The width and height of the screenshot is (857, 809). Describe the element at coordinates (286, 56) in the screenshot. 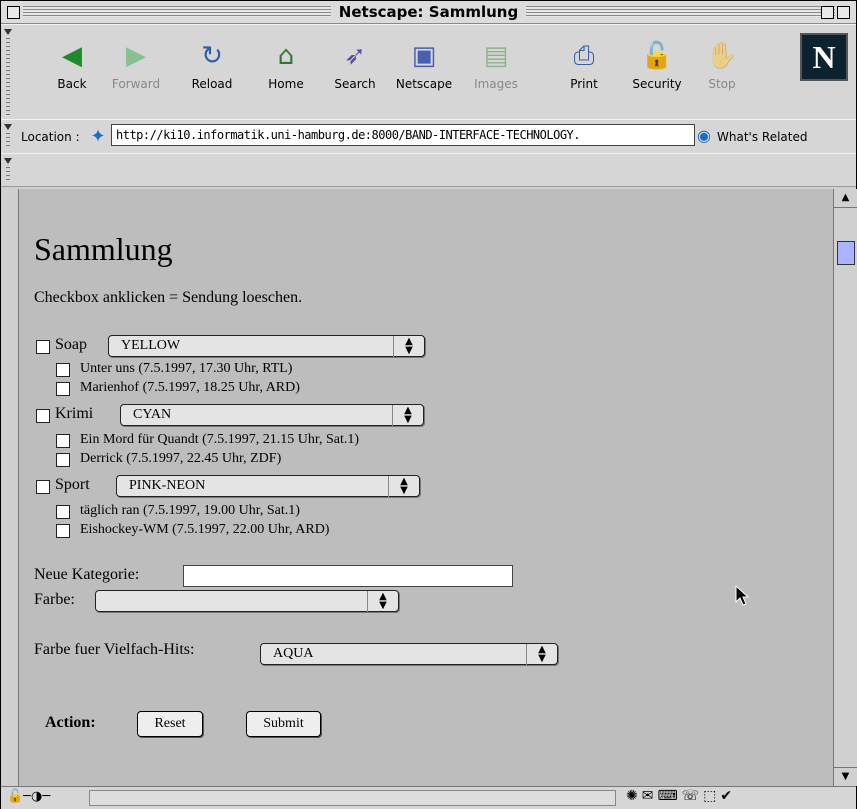

I see `home-icon: ⌂` at that location.